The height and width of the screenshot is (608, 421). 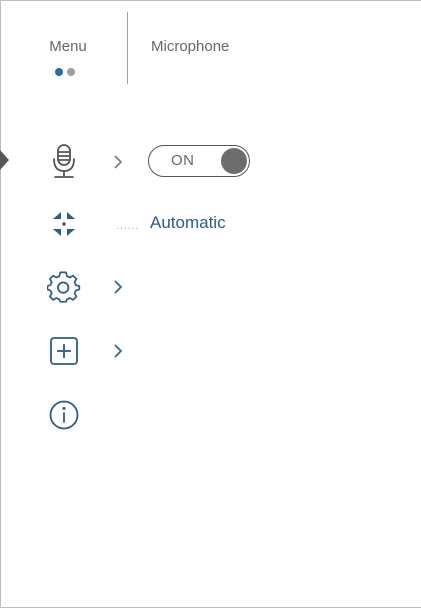 What do you see at coordinates (68, 46) in the screenshot?
I see `menu-label: Menu` at bounding box center [68, 46].